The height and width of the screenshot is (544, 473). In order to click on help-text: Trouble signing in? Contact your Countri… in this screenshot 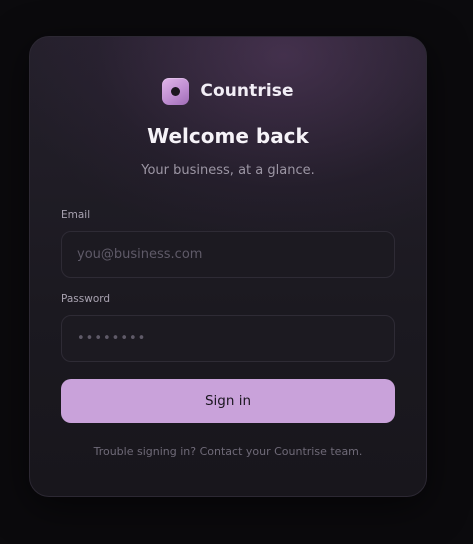, I will do `click(228, 451)`.